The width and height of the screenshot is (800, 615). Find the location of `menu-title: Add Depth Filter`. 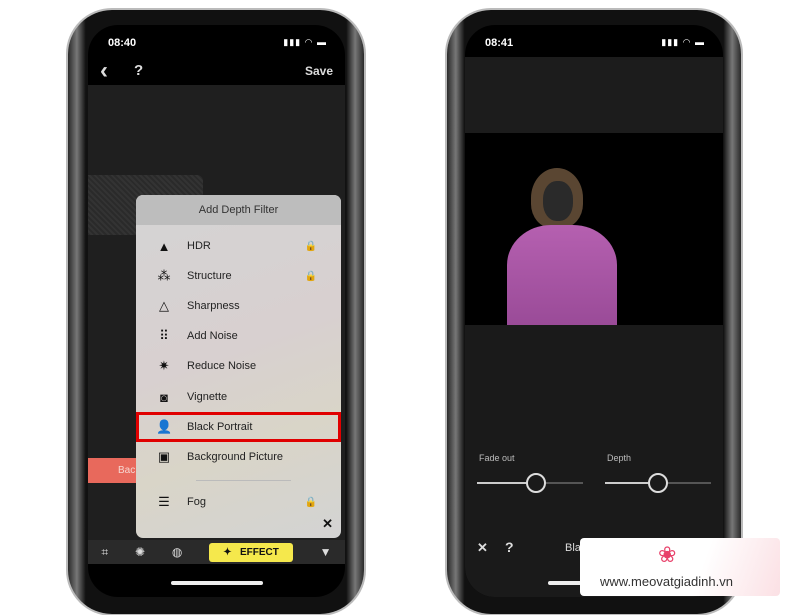

menu-title: Add Depth Filter is located at coordinates (238, 210).